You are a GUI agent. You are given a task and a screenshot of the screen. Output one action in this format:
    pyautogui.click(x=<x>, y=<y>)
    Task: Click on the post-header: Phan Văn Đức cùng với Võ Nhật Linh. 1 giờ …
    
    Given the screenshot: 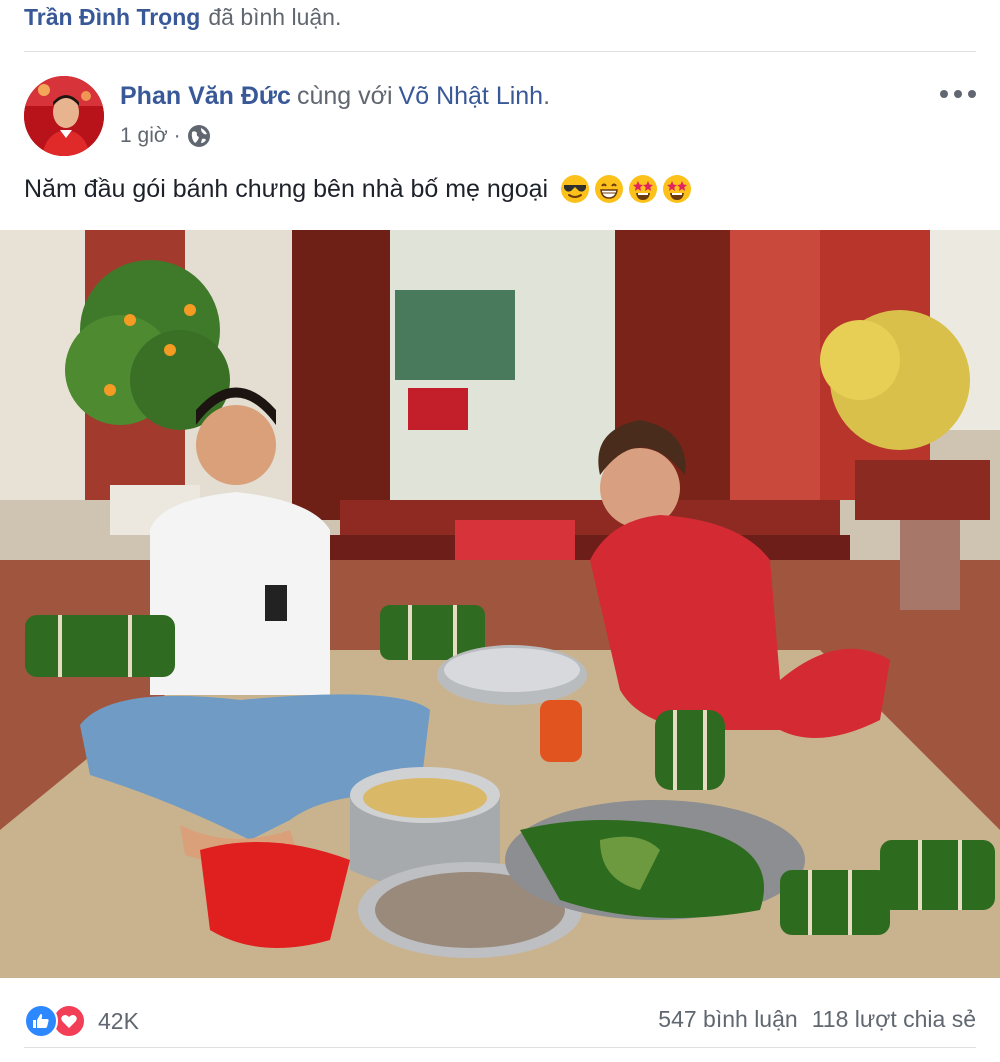 What is the action you would take?
    pyautogui.click(x=500, y=117)
    